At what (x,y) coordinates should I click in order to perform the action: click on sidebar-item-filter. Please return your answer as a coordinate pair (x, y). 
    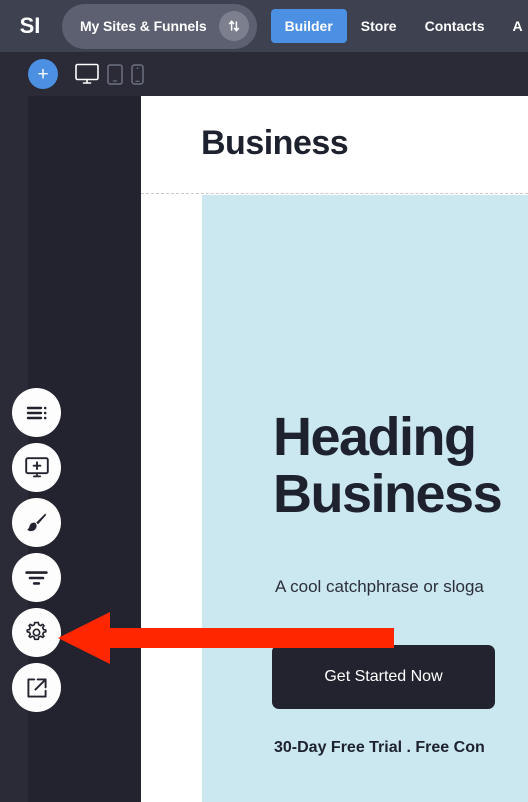
    Looking at the image, I should click on (36, 577).